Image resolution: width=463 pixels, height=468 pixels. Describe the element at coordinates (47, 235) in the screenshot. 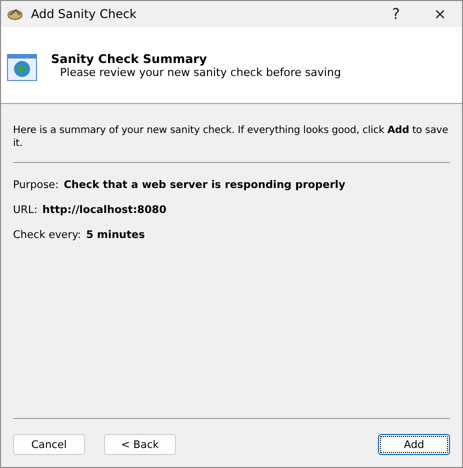

I see `field-label: Check every:` at that location.